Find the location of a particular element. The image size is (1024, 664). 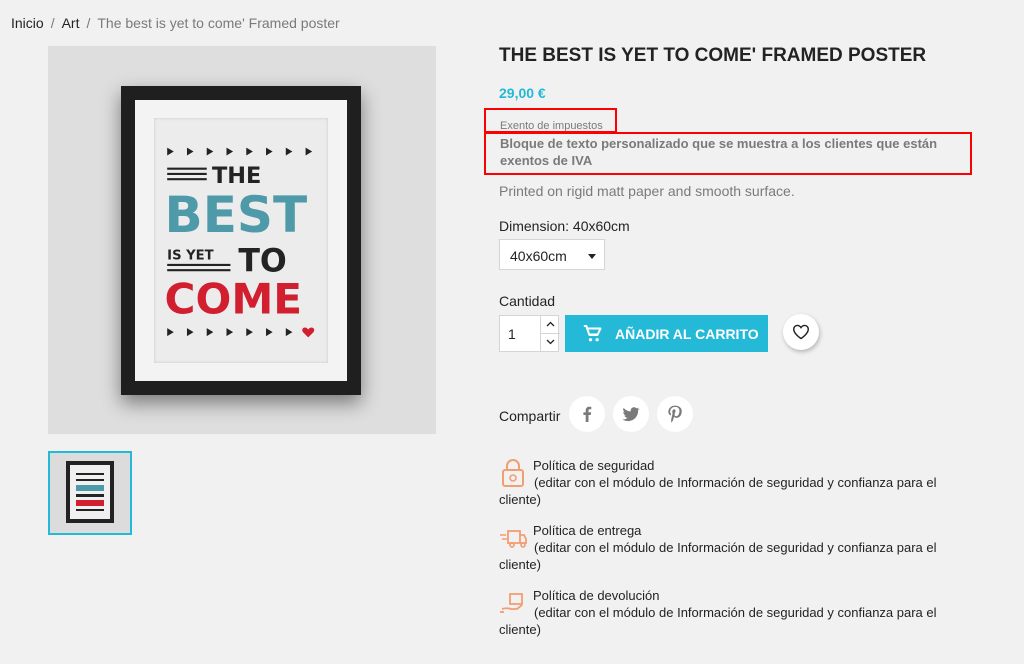

share-label: Compartir is located at coordinates (530, 416).